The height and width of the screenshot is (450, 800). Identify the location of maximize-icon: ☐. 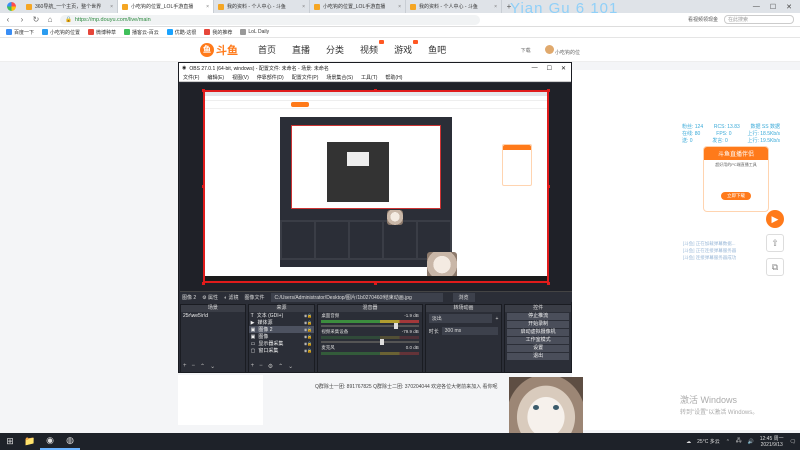
(773, 7).